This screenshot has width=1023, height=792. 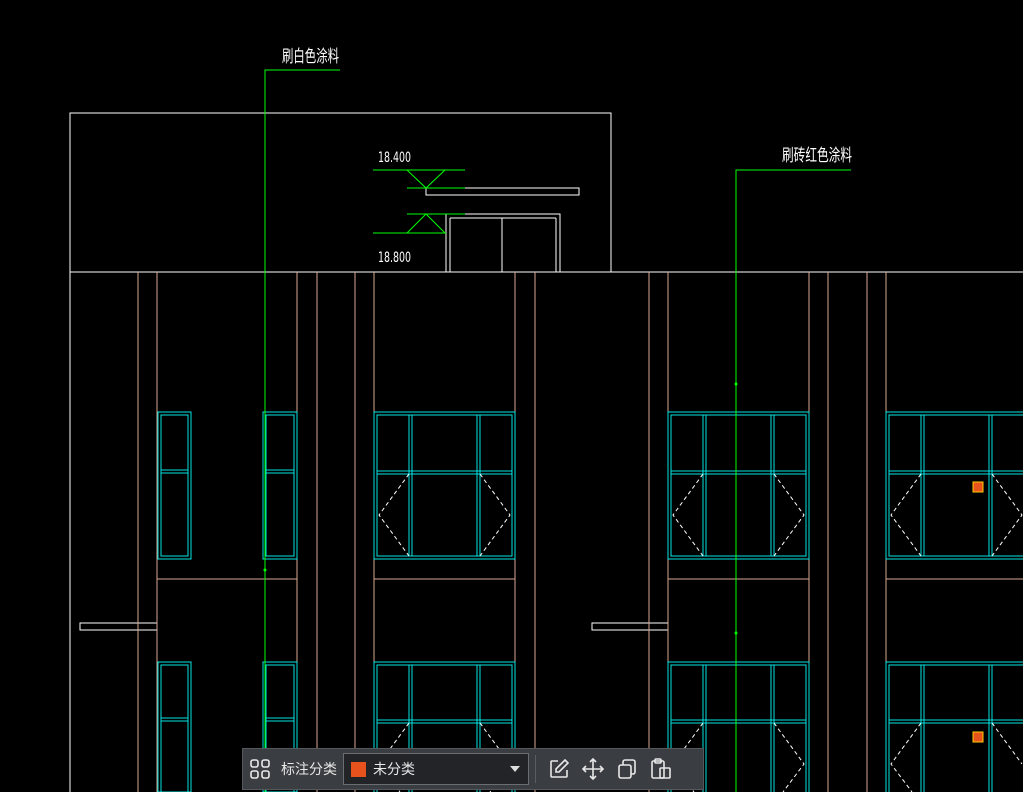 What do you see at coordinates (535, 769) in the screenshot?
I see `toolbar-divider` at bounding box center [535, 769].